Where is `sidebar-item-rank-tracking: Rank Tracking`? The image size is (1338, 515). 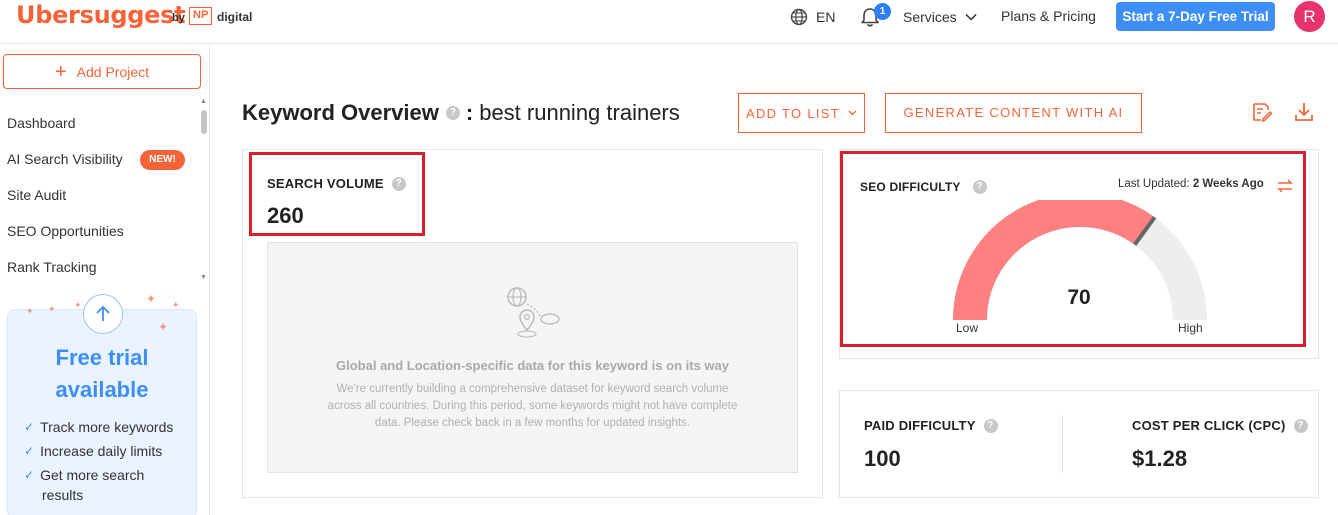
sidebar-item-rank-tracking: Rank Tracking is located at coordinates (51, 267).